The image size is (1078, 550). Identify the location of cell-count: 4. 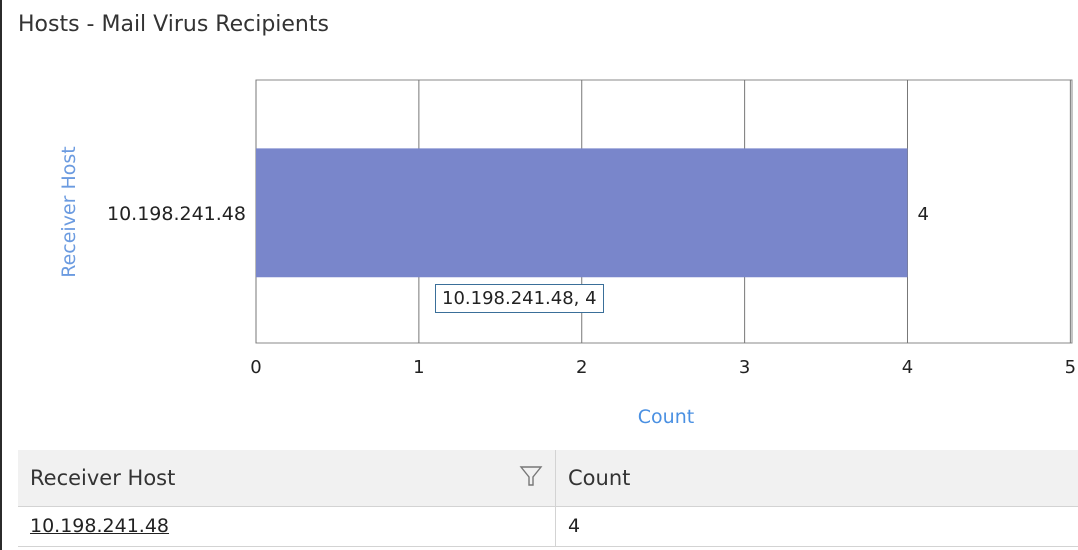
(816, 526).